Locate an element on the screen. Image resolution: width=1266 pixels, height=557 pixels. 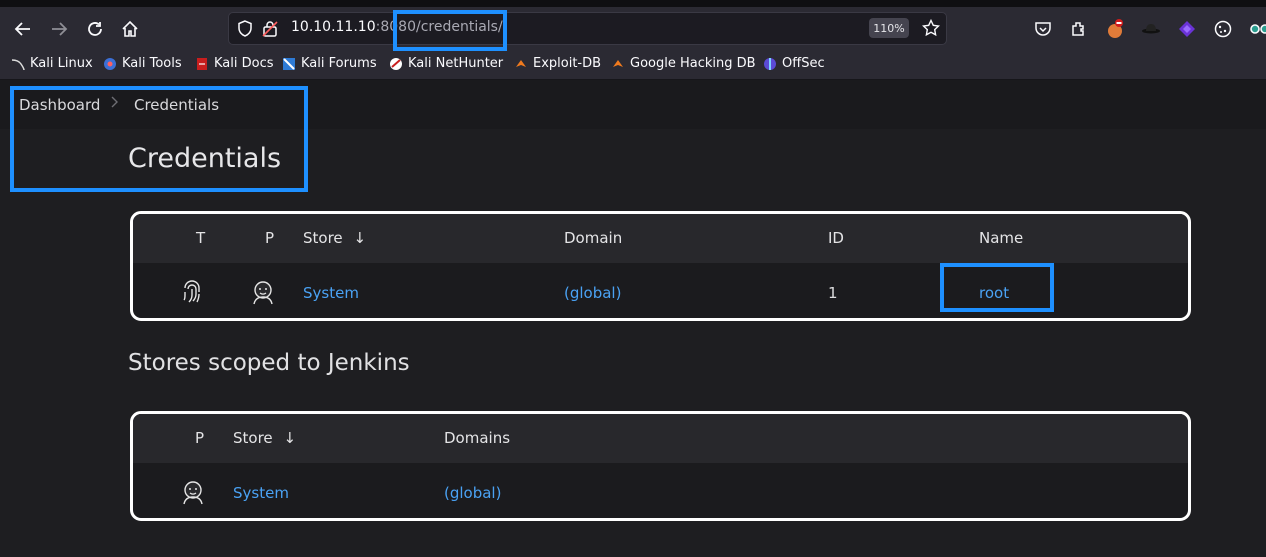
bookmark-label: Kali Forums is located at coordinates (339, 63).